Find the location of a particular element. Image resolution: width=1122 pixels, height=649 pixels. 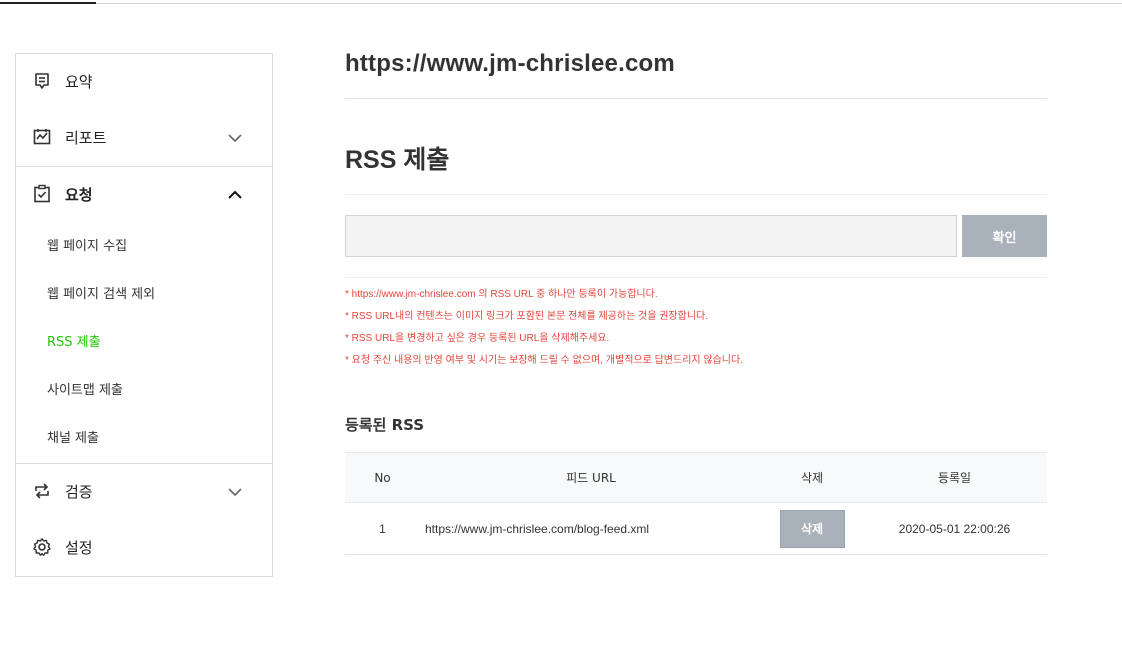

report-chart-icon is located at coordinates (42, 137).